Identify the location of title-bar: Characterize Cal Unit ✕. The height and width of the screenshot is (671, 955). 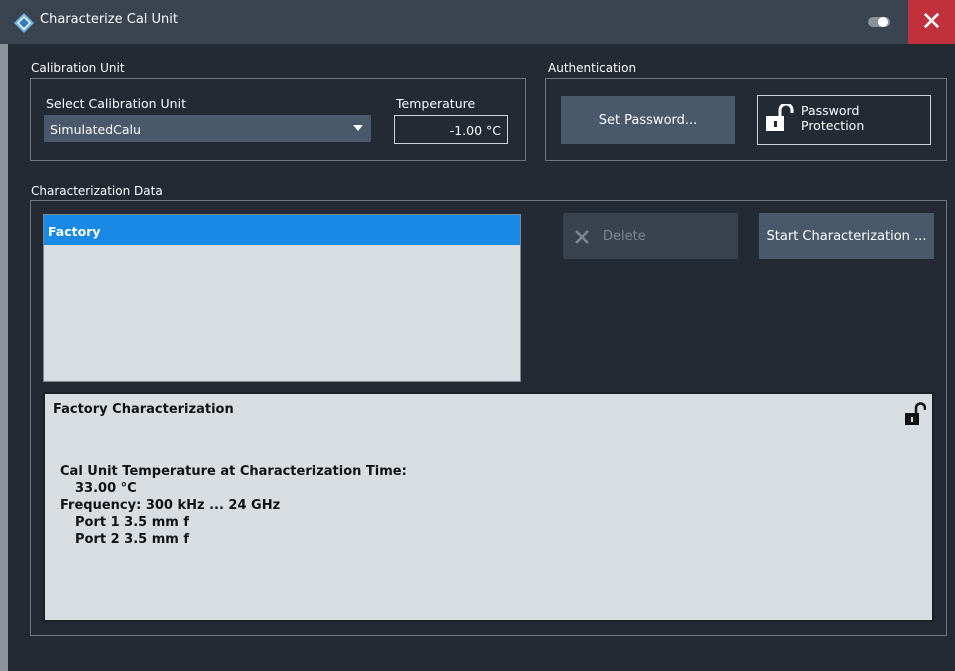
(477, 22).